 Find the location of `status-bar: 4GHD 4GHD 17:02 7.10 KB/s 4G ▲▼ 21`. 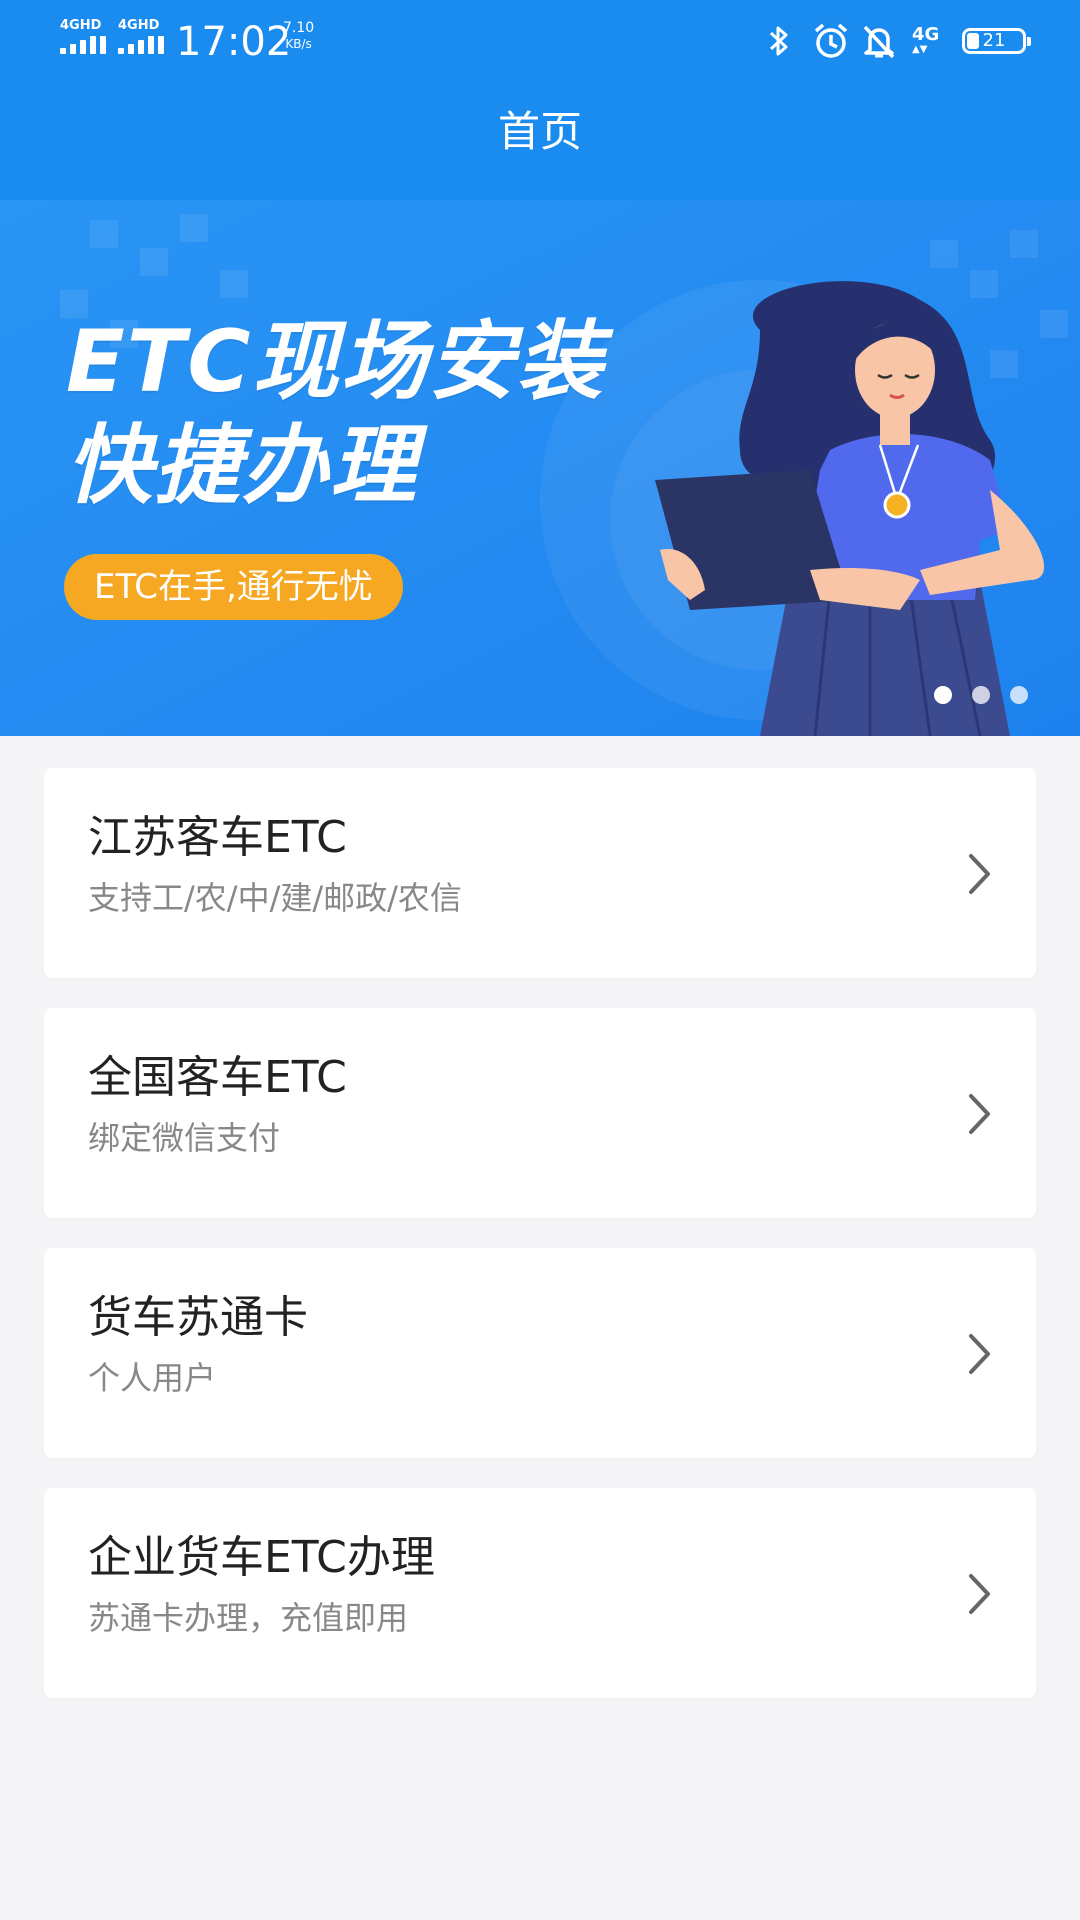

status-bar: 4GHD 4GHD 17:02 7.10 KB/s 4G ▲▼ 21 is located at coordinates (540, 43).